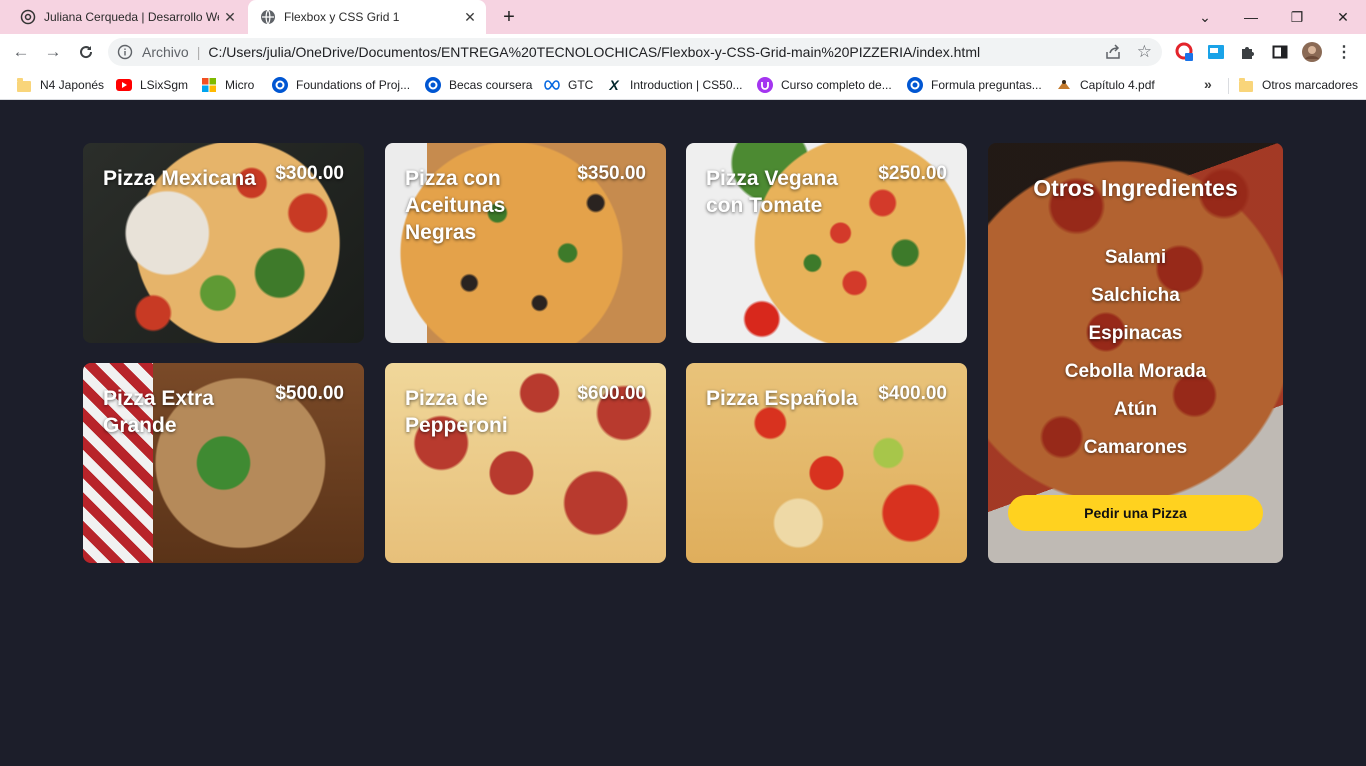  What do you see at coordinates (124, 85) in the screenshot?
I see `youtube-icon` at bounding box center [124, 85].